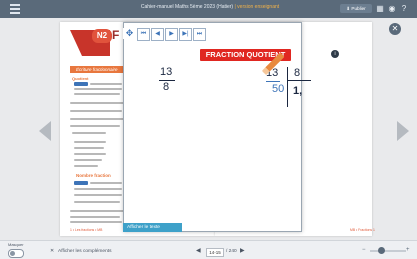  Describe the element at coordinates (273, 81) in the screenshot. I see `subtraction-line` at that location.